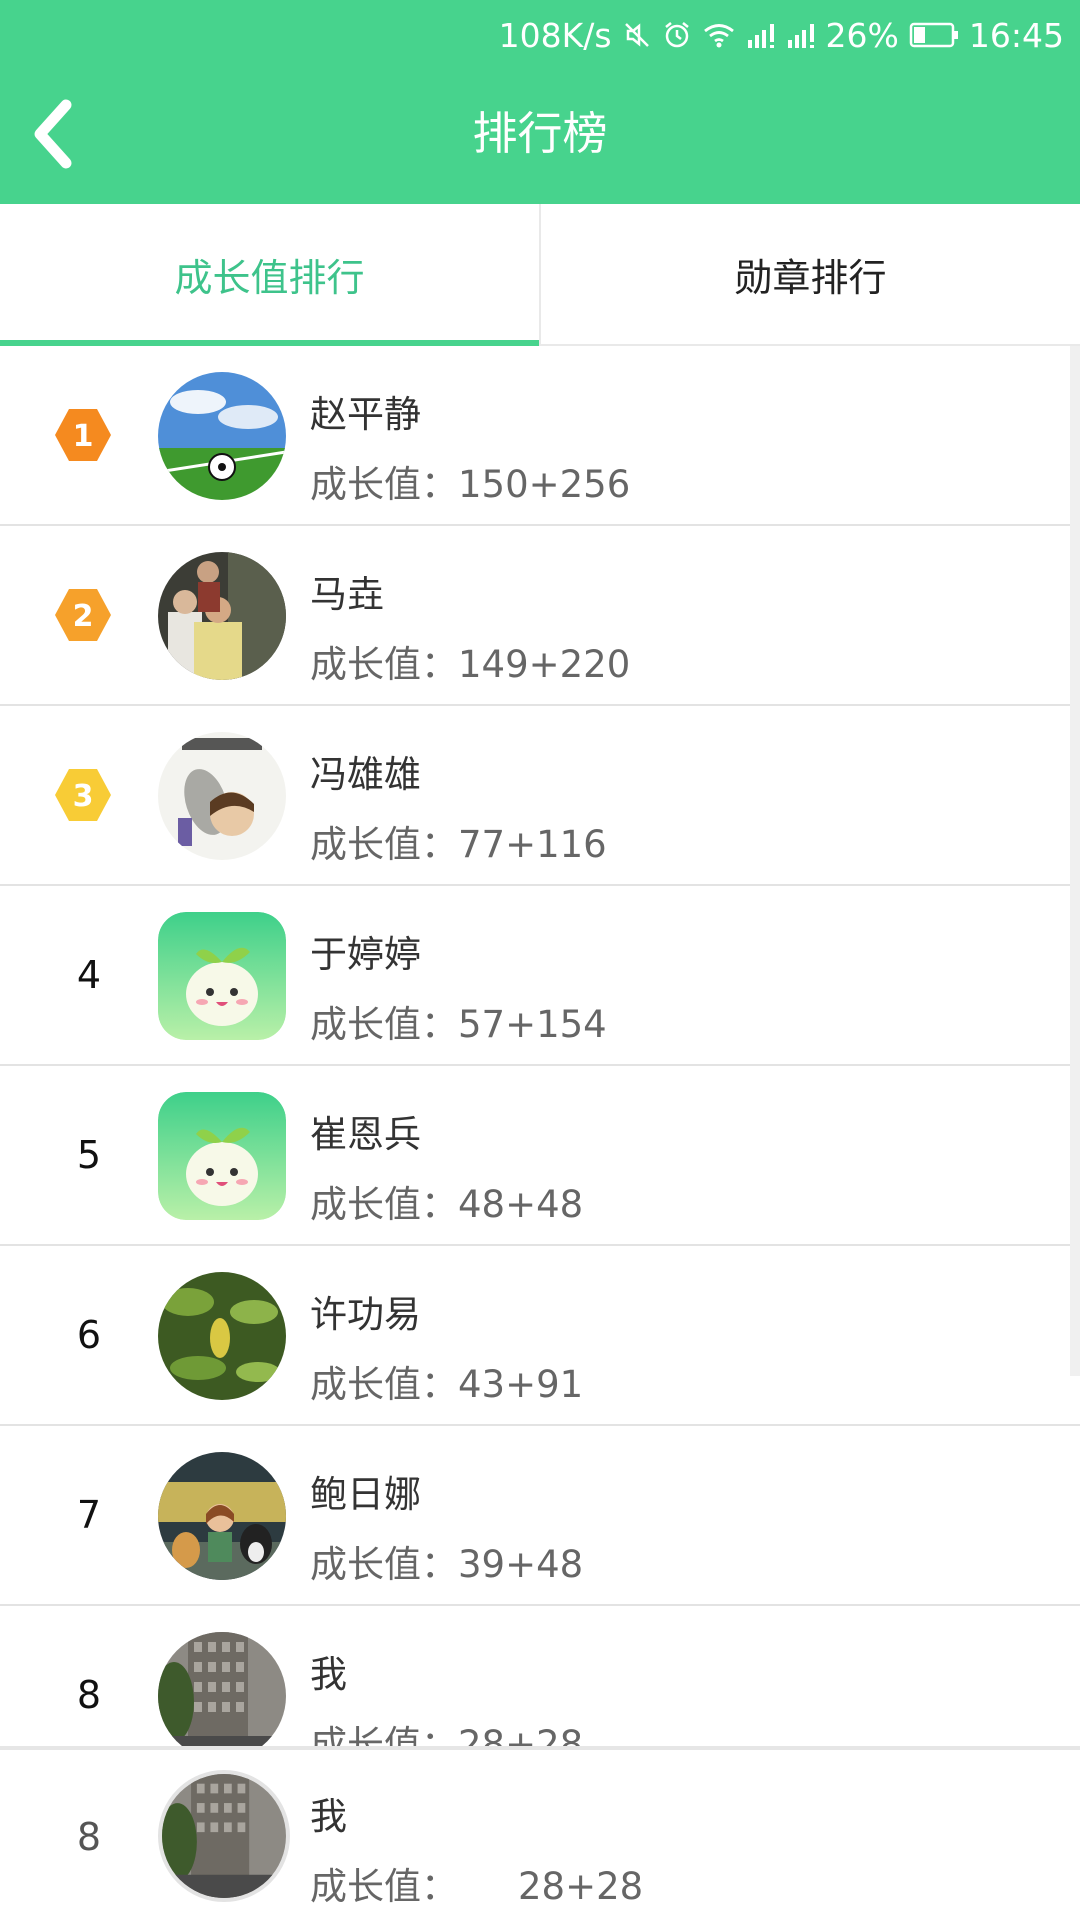  What do you see at coordinates (458, 1024) in the screenshot?
I see `growth-value: 成长值：57+154` at bounding box center [458, 1024].